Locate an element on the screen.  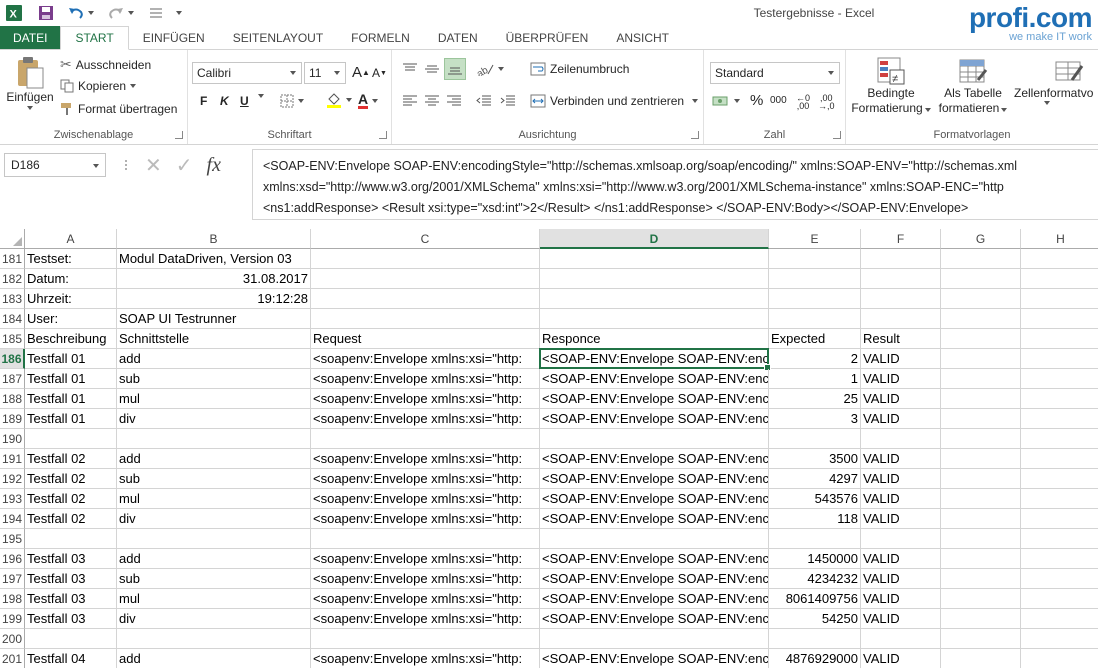
cell-g195 is located at coordinates (981, 539).